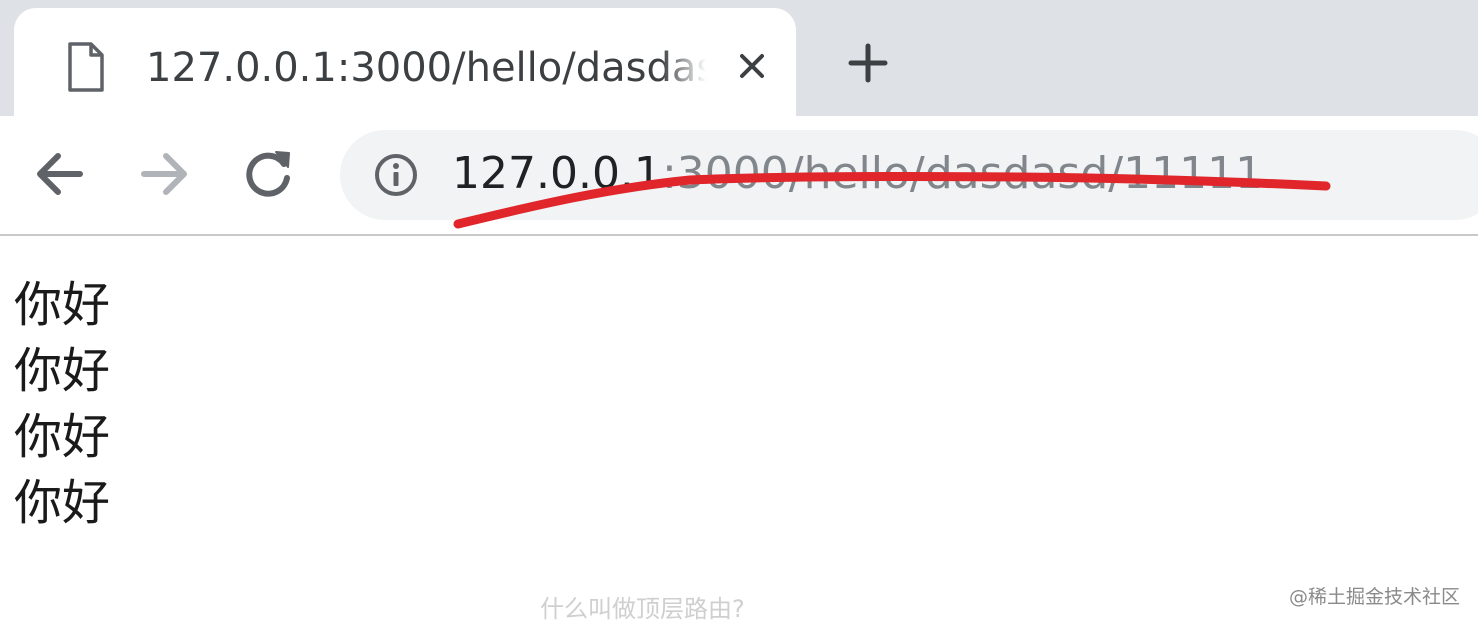 The width and height of the screenshot is (1478, 626). I want to click on tab-title: 127.0.0.1:3000/hello/dasdasd/11111, so click(426, 68).